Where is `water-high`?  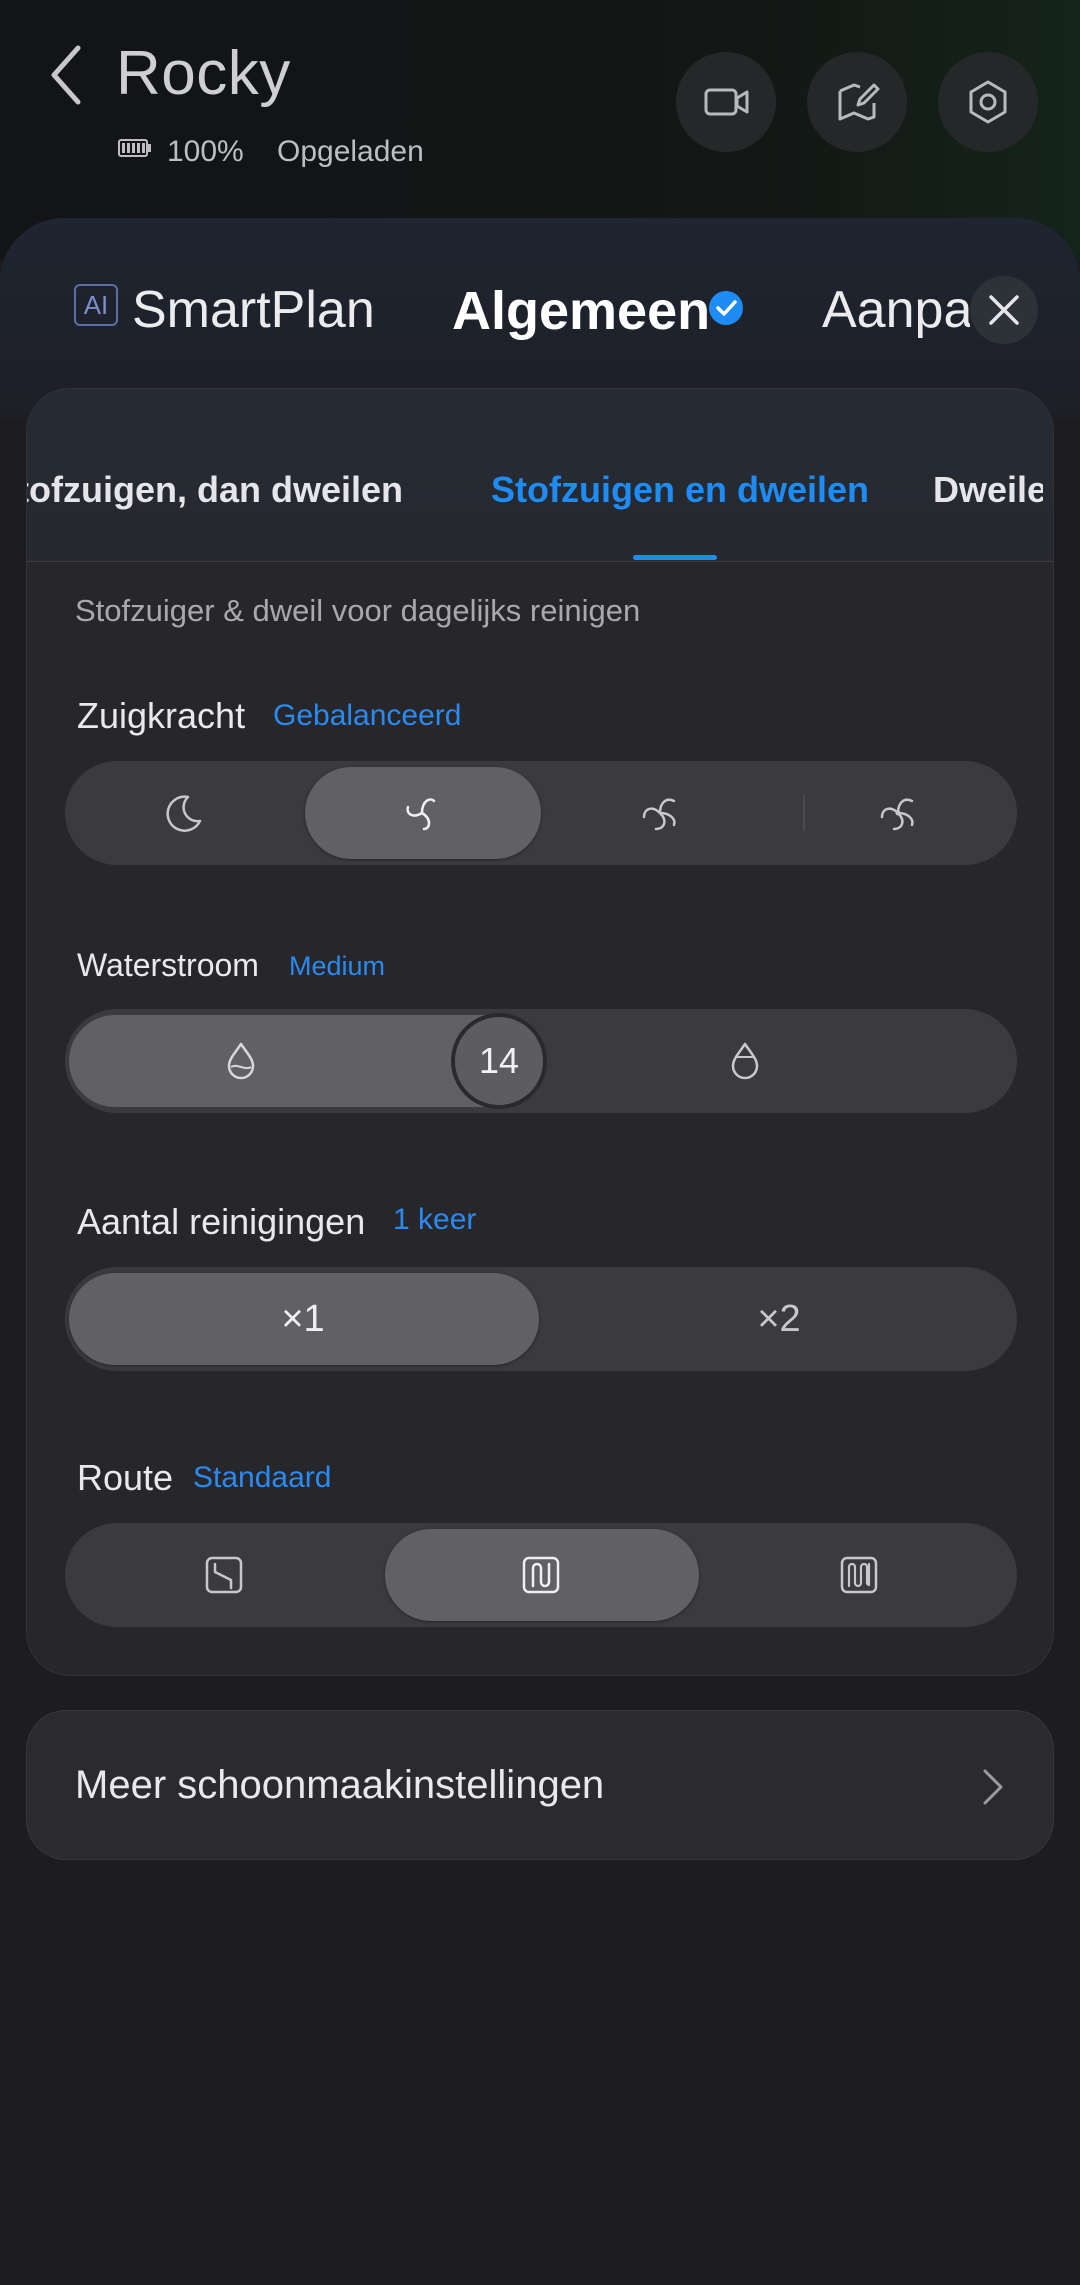 water-high is located at coordinates (745, 1061).